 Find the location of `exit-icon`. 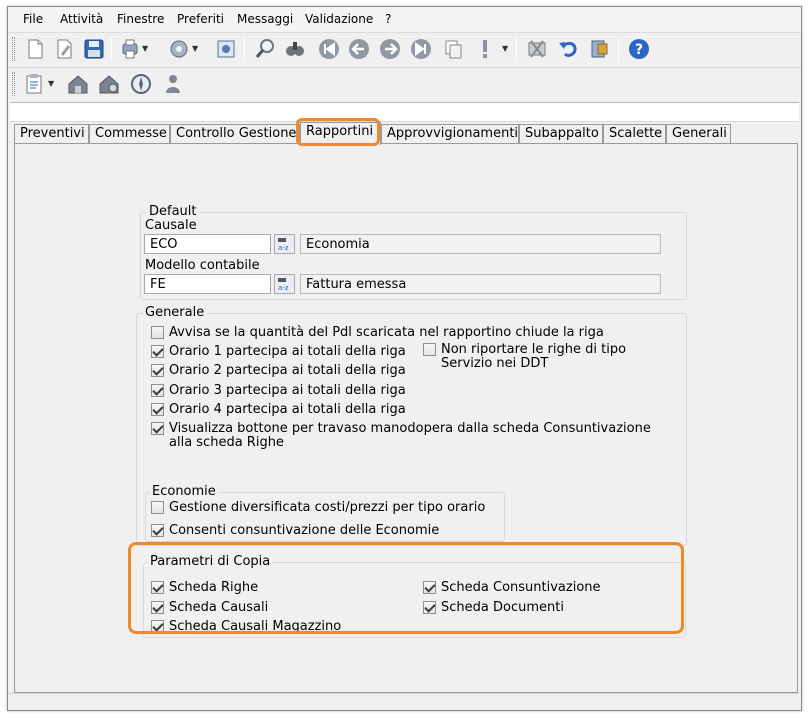

exit-icon is located at coordinates (599, 49).